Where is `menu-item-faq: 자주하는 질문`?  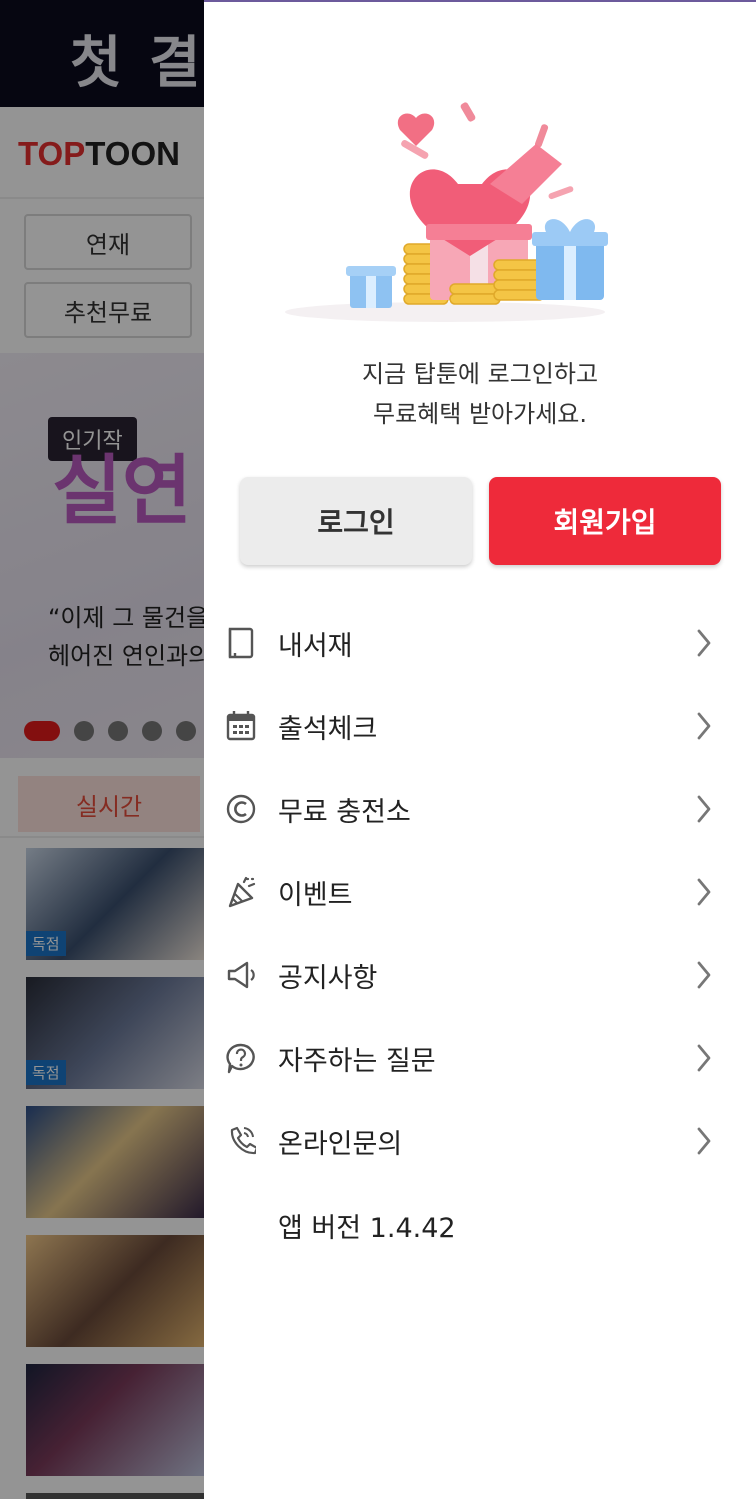 menu-item-faq: 자주하는 질문 is located at coordinates (480, 1058).